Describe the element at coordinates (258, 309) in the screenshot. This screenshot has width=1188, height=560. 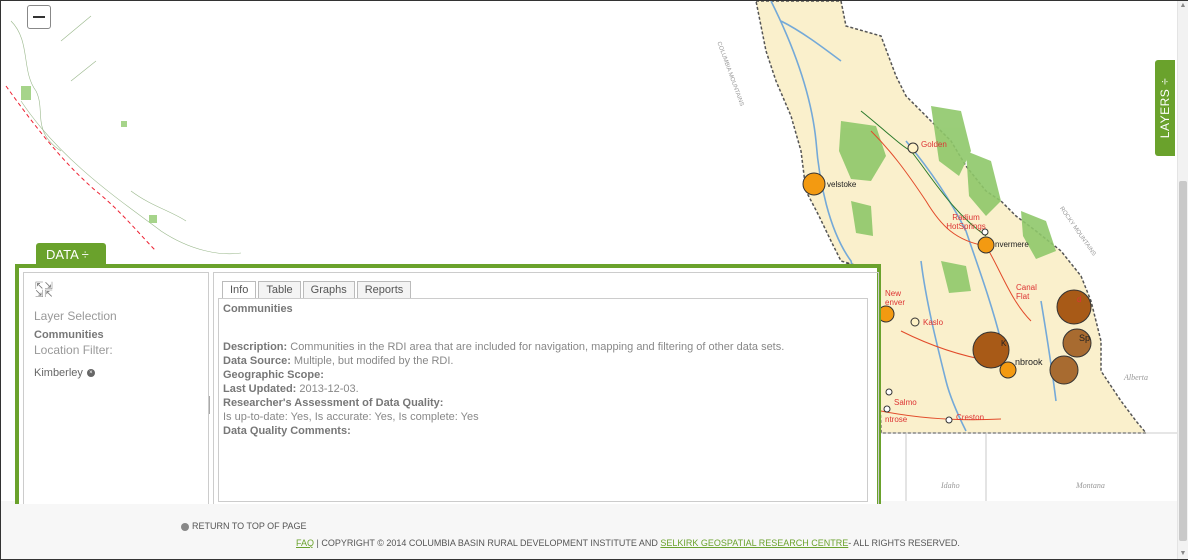
I see `info-title: Communities` at that location.